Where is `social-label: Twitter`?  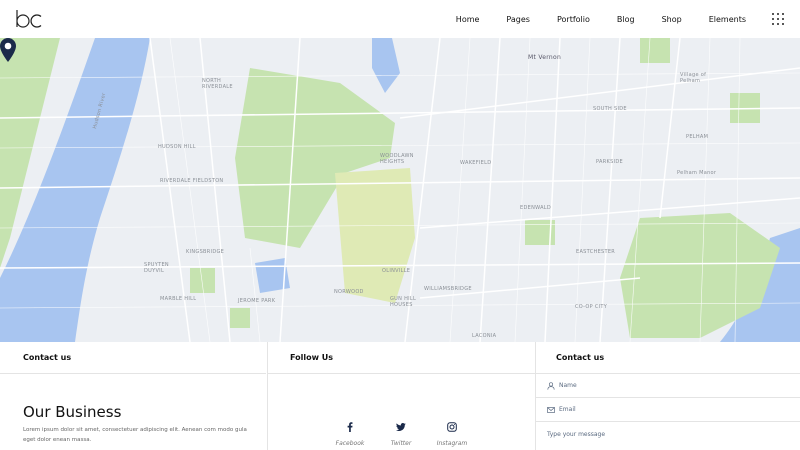 social-label: Twitter is located at coordinates (401, 443).